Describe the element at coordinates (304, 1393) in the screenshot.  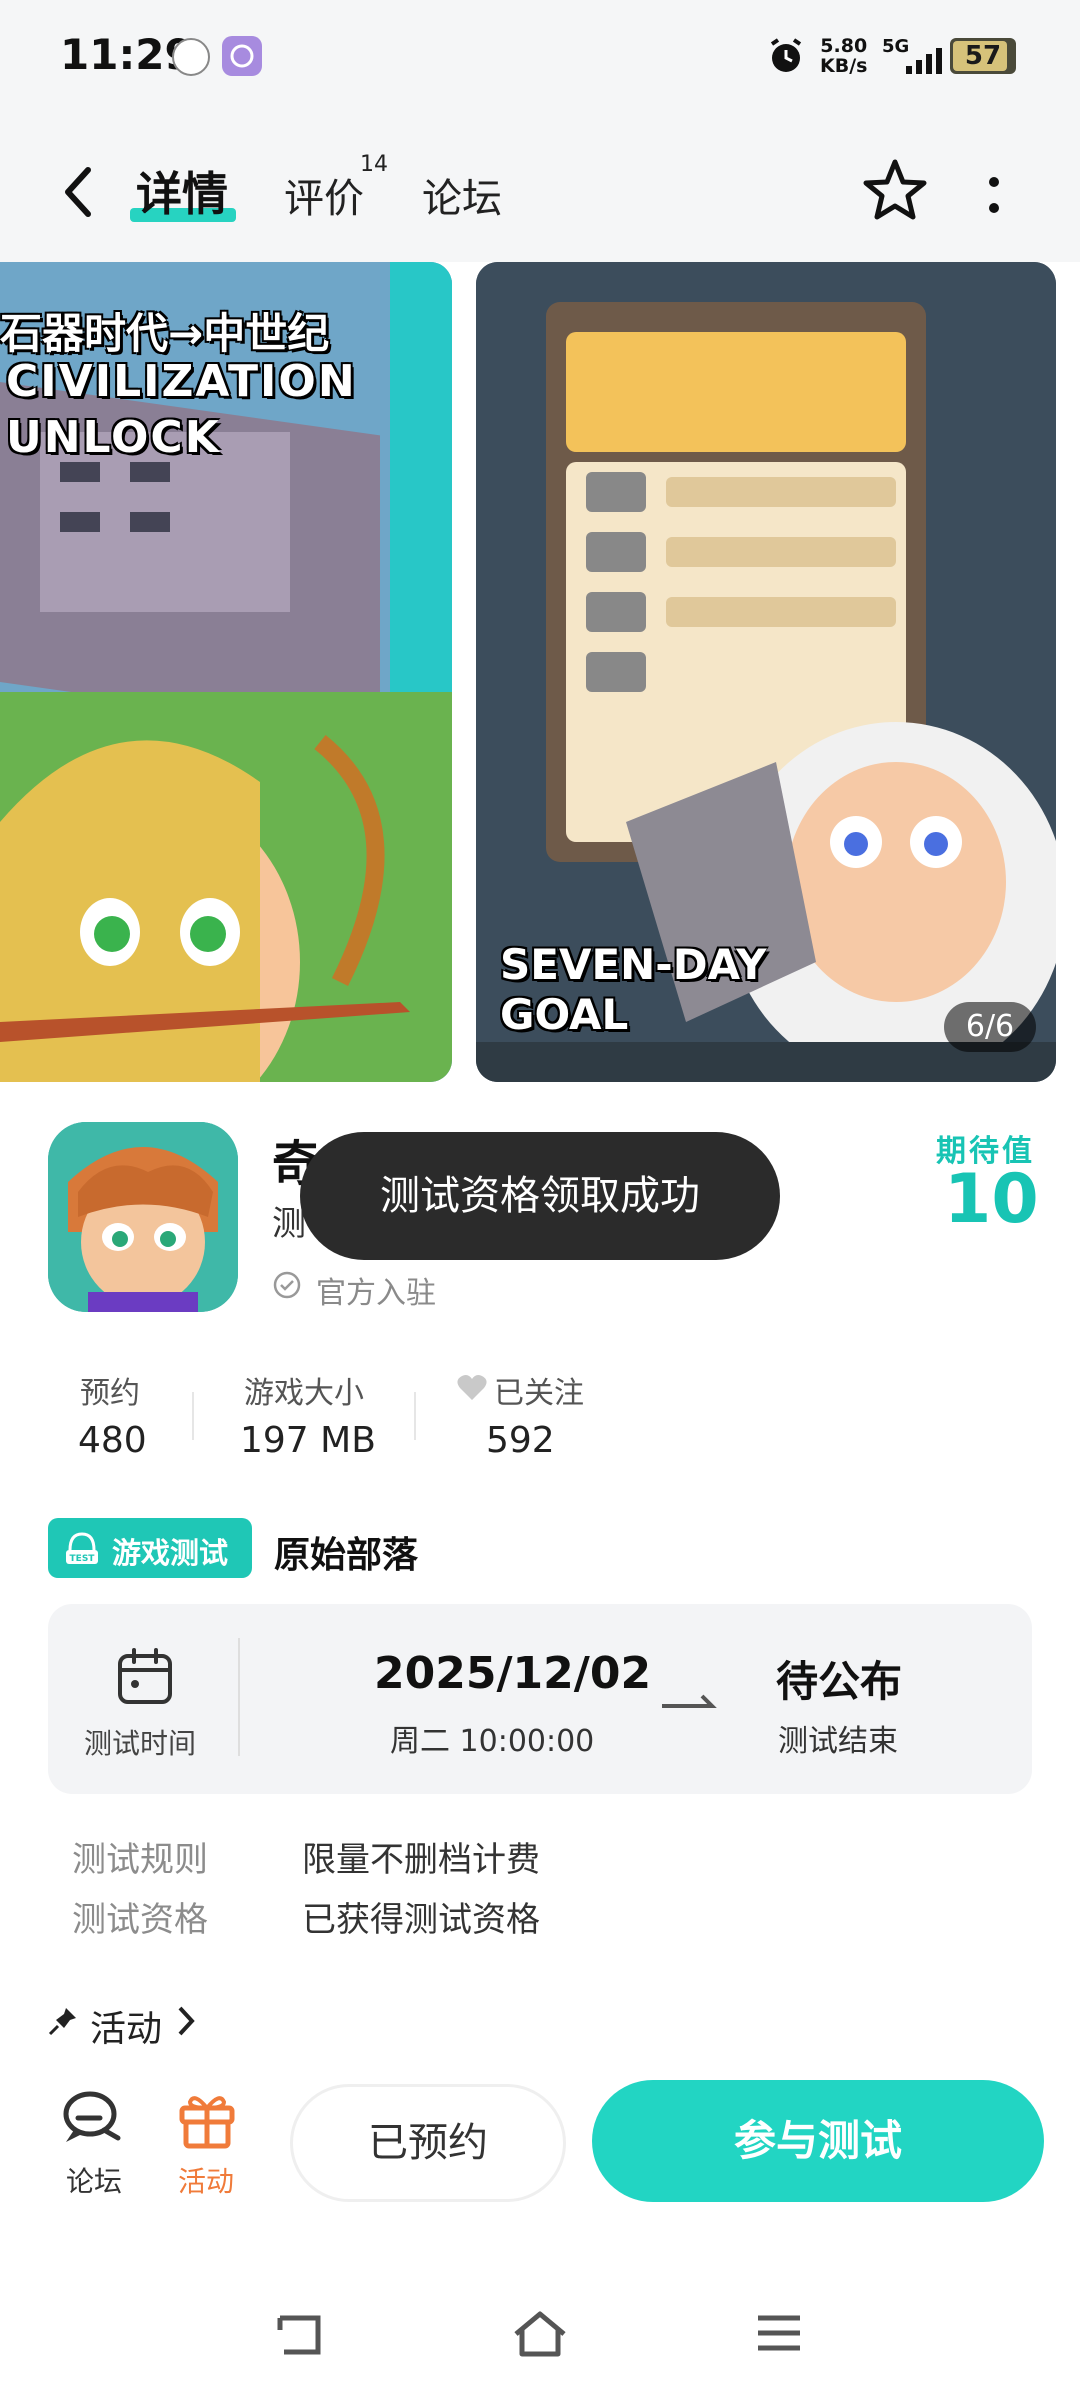
I see `stat-size-label: 游戏大小` at that location.